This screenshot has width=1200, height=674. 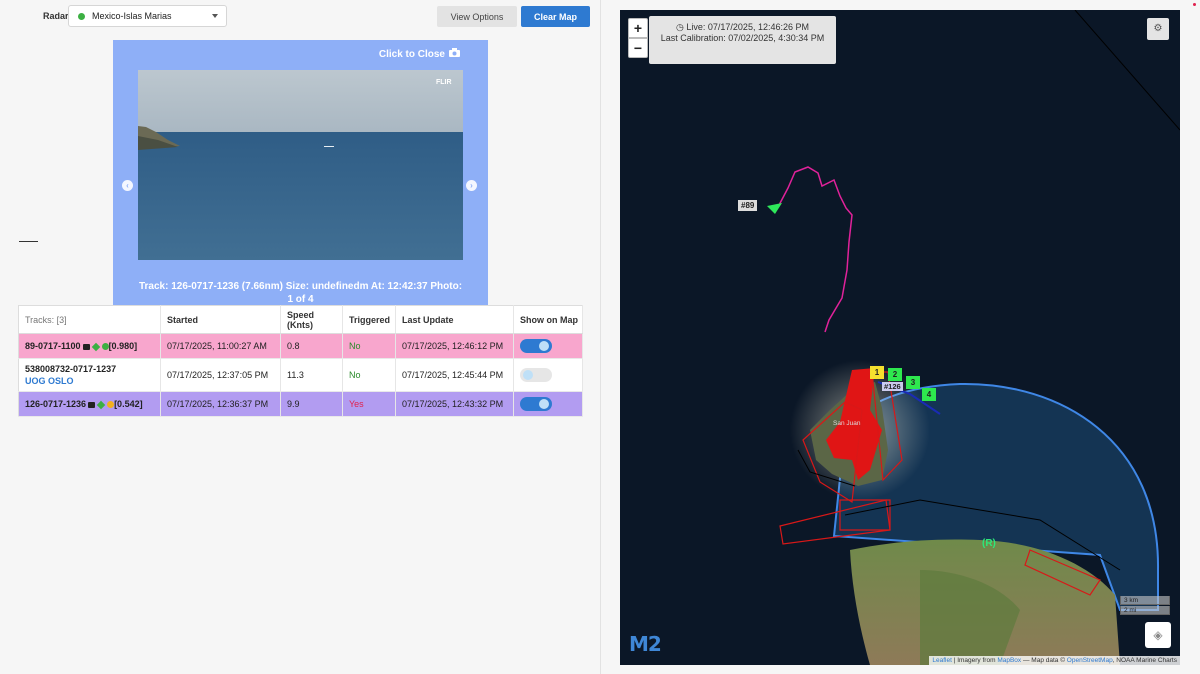 What do you see at coordinates (127, 185) in the screenshot?
I see `prev-photo-button: ‹` at bounding box center [127, 185].